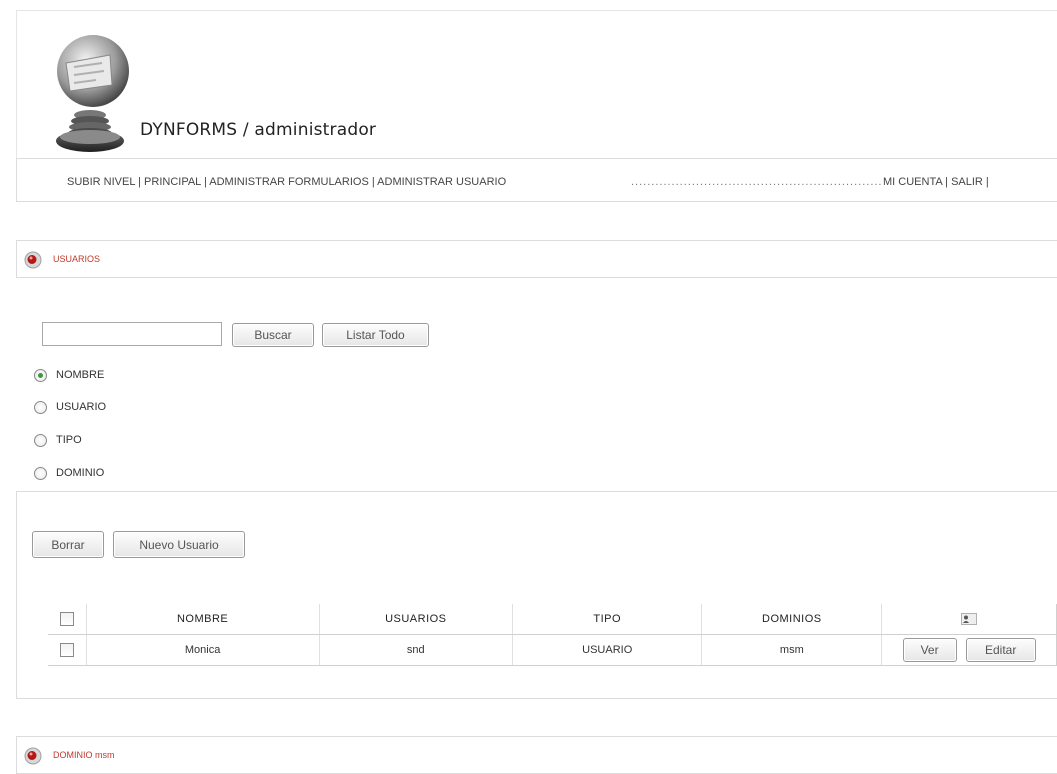 This screenshot has height=774, width=1057. I want to click on radio-tipo, so click(40, 440).